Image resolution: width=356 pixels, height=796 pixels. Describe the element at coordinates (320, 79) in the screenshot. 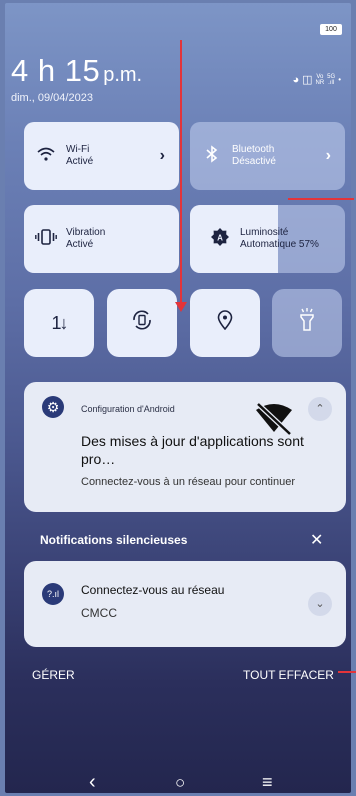

I see `volte-icon: Vo NR` at that location.